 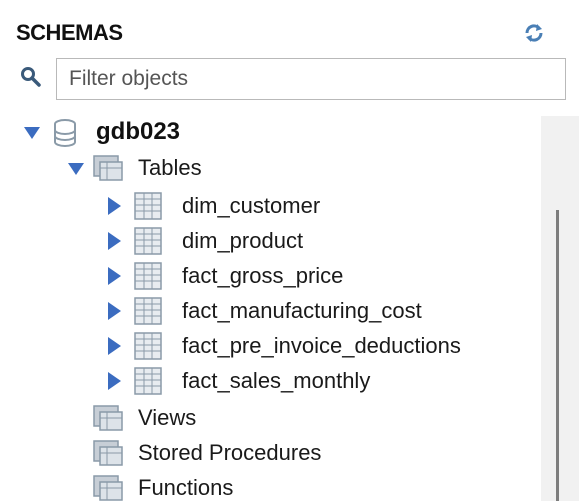 I want to click on folder-node-tables: Tables, so click(x=200, y=169).